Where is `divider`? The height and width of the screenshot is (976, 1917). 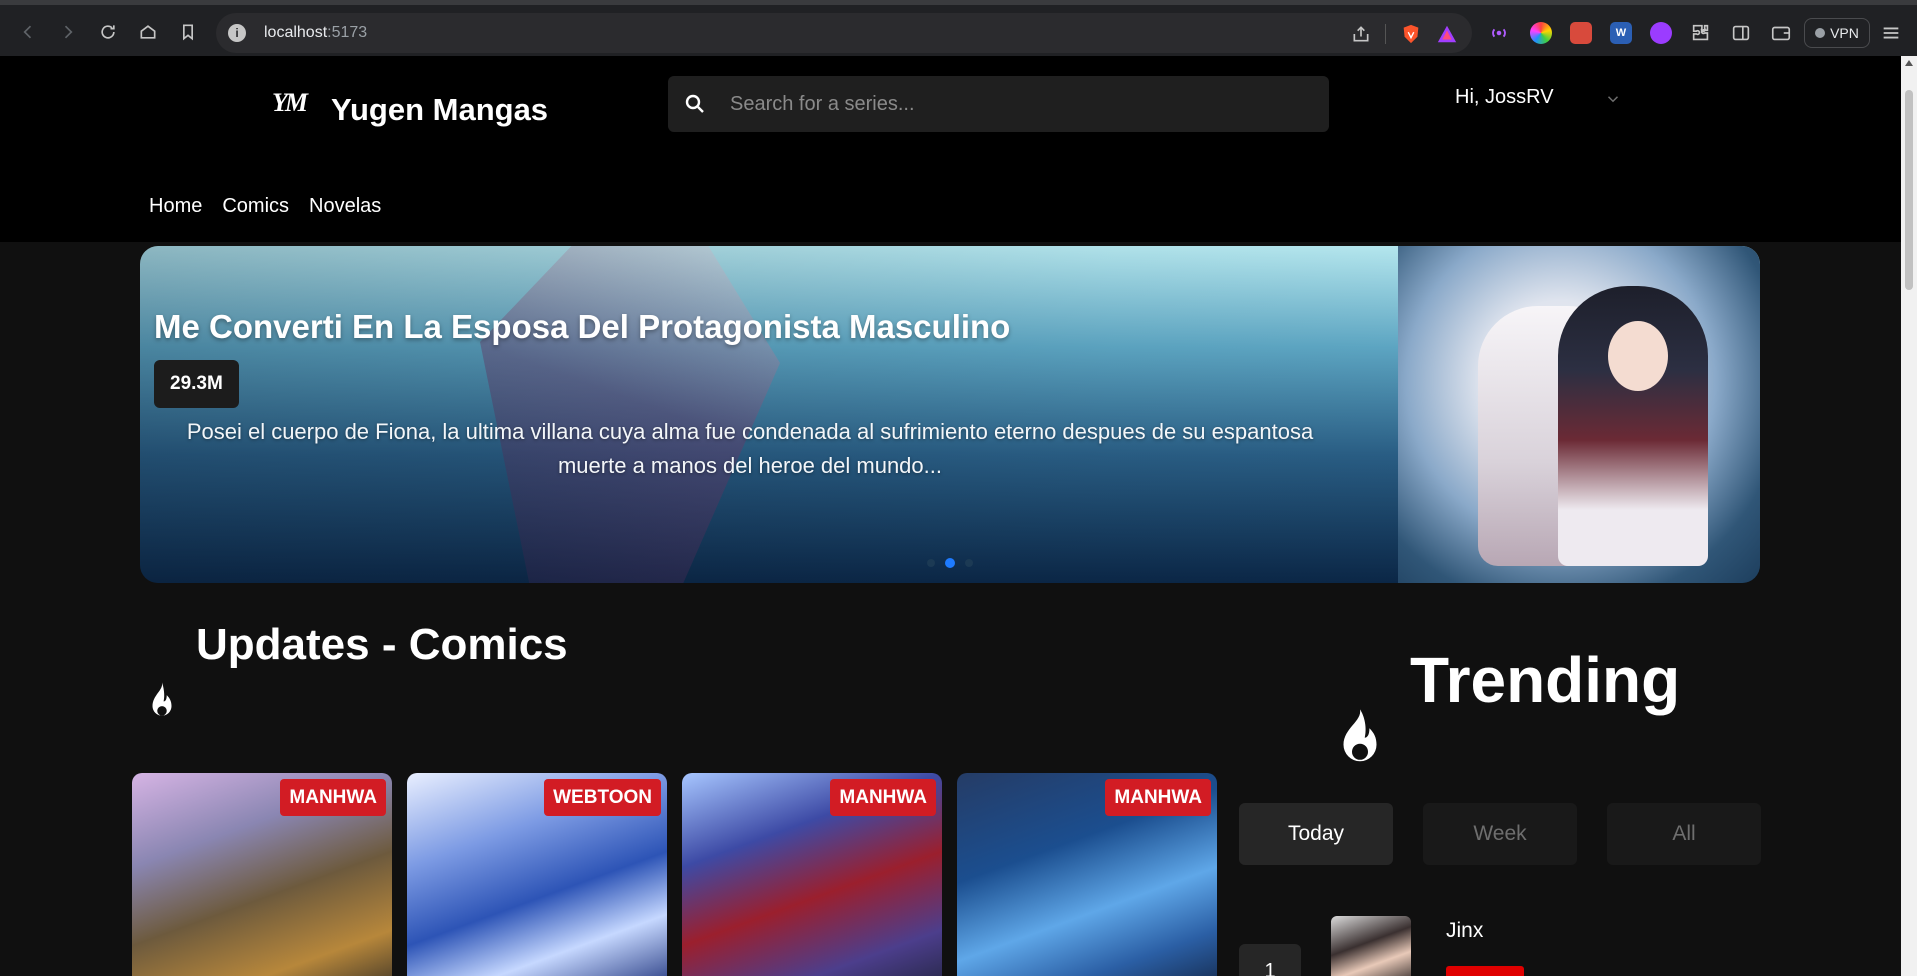
divider is located at coordinates (1385, 34).